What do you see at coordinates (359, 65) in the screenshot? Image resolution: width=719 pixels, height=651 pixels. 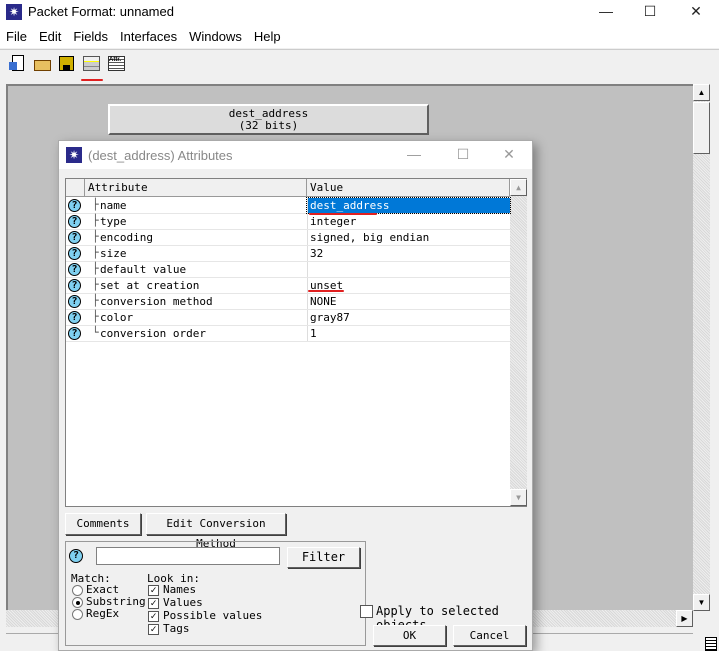 I see `toolbar: Attr.` at bounding box center [359, 65].